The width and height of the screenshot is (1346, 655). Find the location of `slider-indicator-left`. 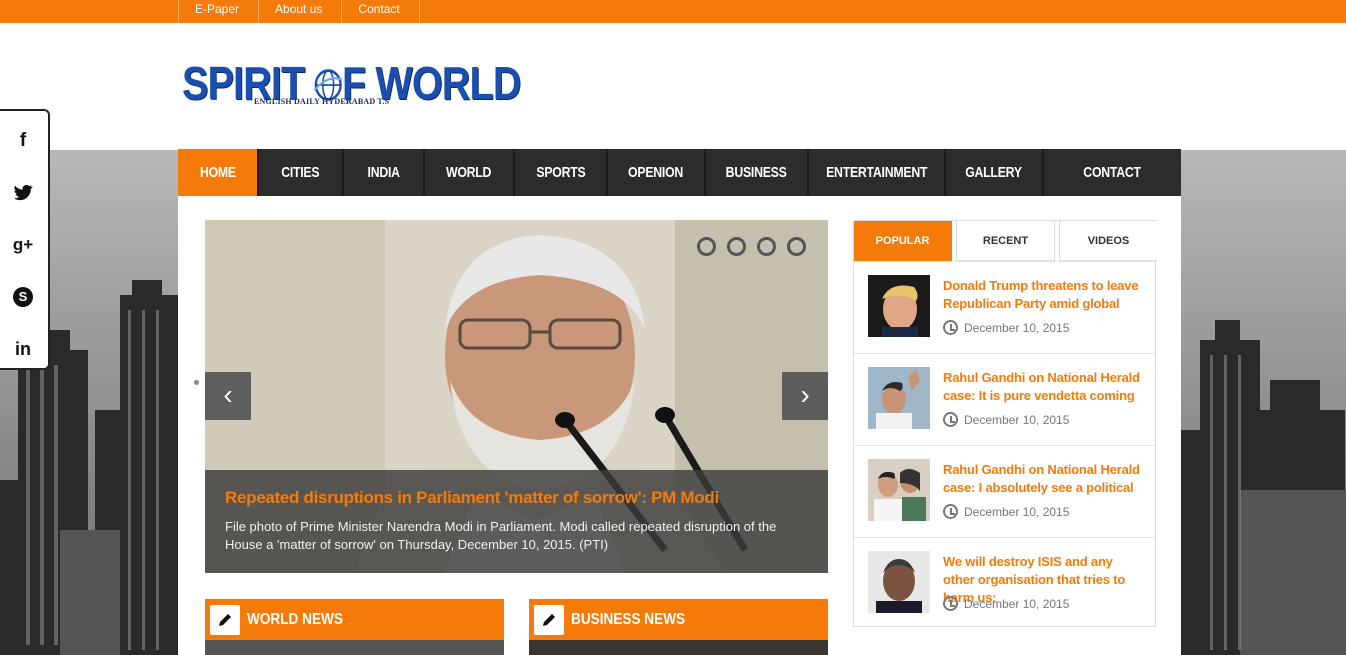

slider-indicator-left is located at coordinates (196, 382).